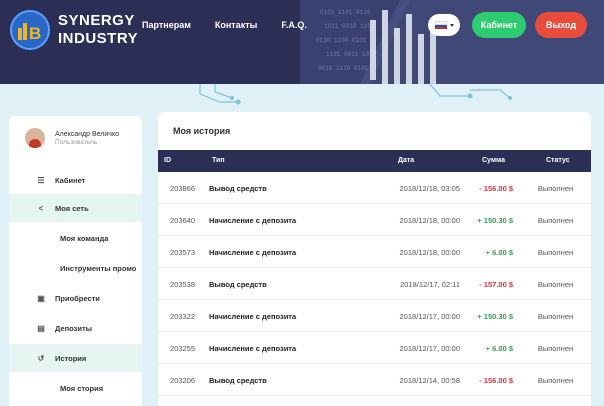 Image resolution: width=604 pixels, height=406 pixels. I want to click on sidebar-item-network: < Моя сеть, so click(75, 208).